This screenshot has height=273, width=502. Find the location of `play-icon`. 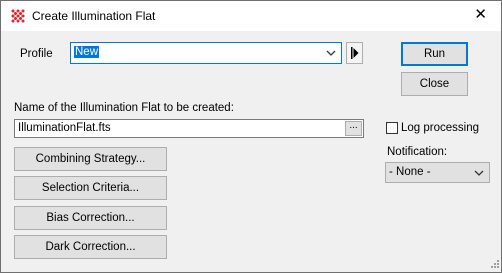

play-icon is located at coordinates (354, 53).